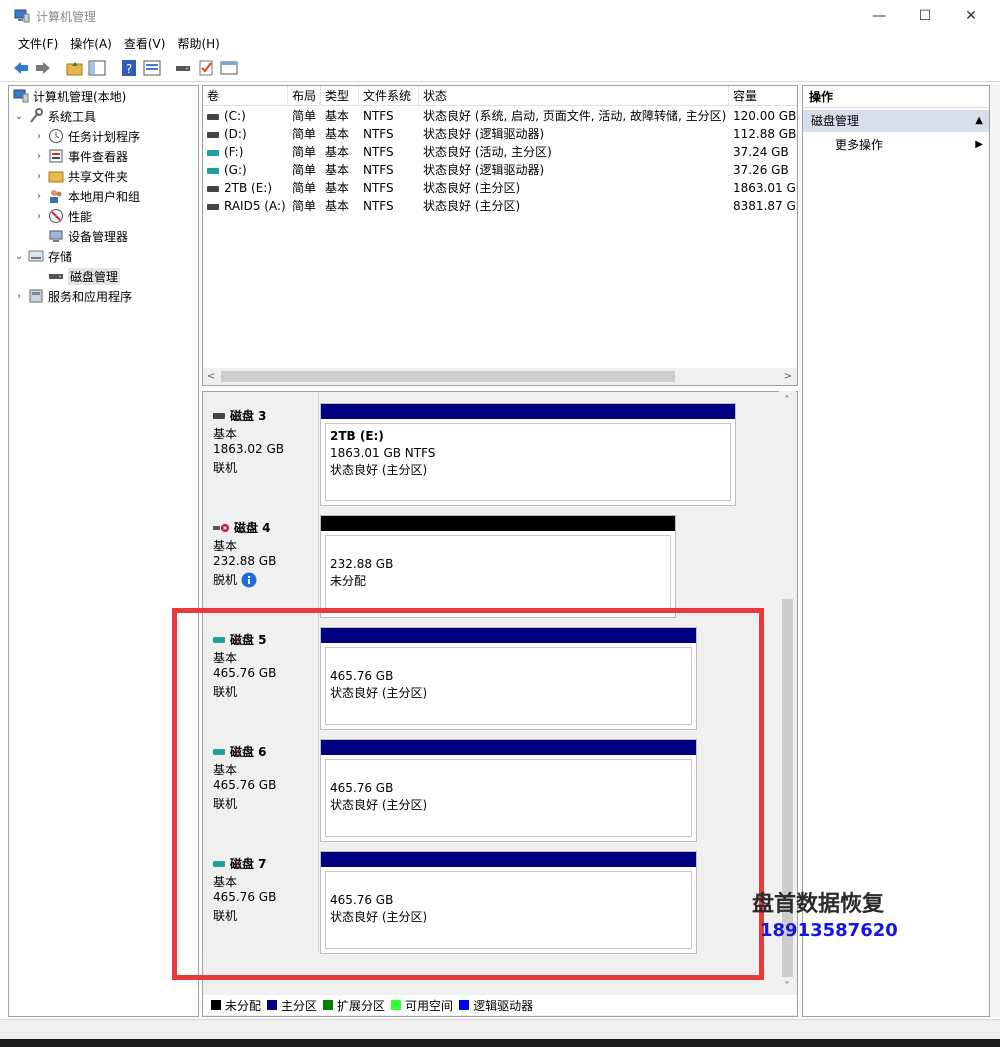 This screenshot has height=1047, width=1000. What do you see at coordinates (979, 144) in the screenshot?
I see `submenu-arrow-icon: ▶` at bounding box center [979, 144].